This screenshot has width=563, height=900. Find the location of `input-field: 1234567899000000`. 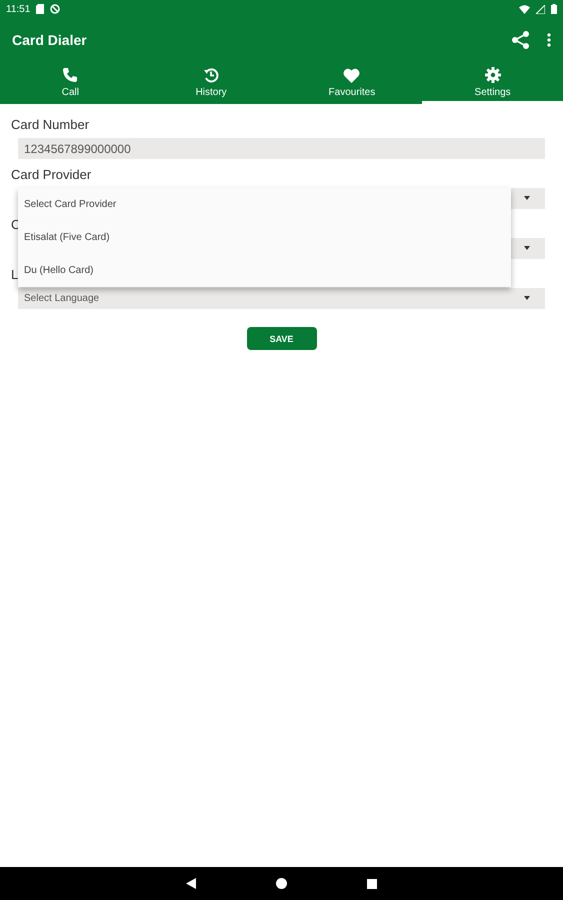

input-field: 1234567899000000 is located at coordinates (281, 148).